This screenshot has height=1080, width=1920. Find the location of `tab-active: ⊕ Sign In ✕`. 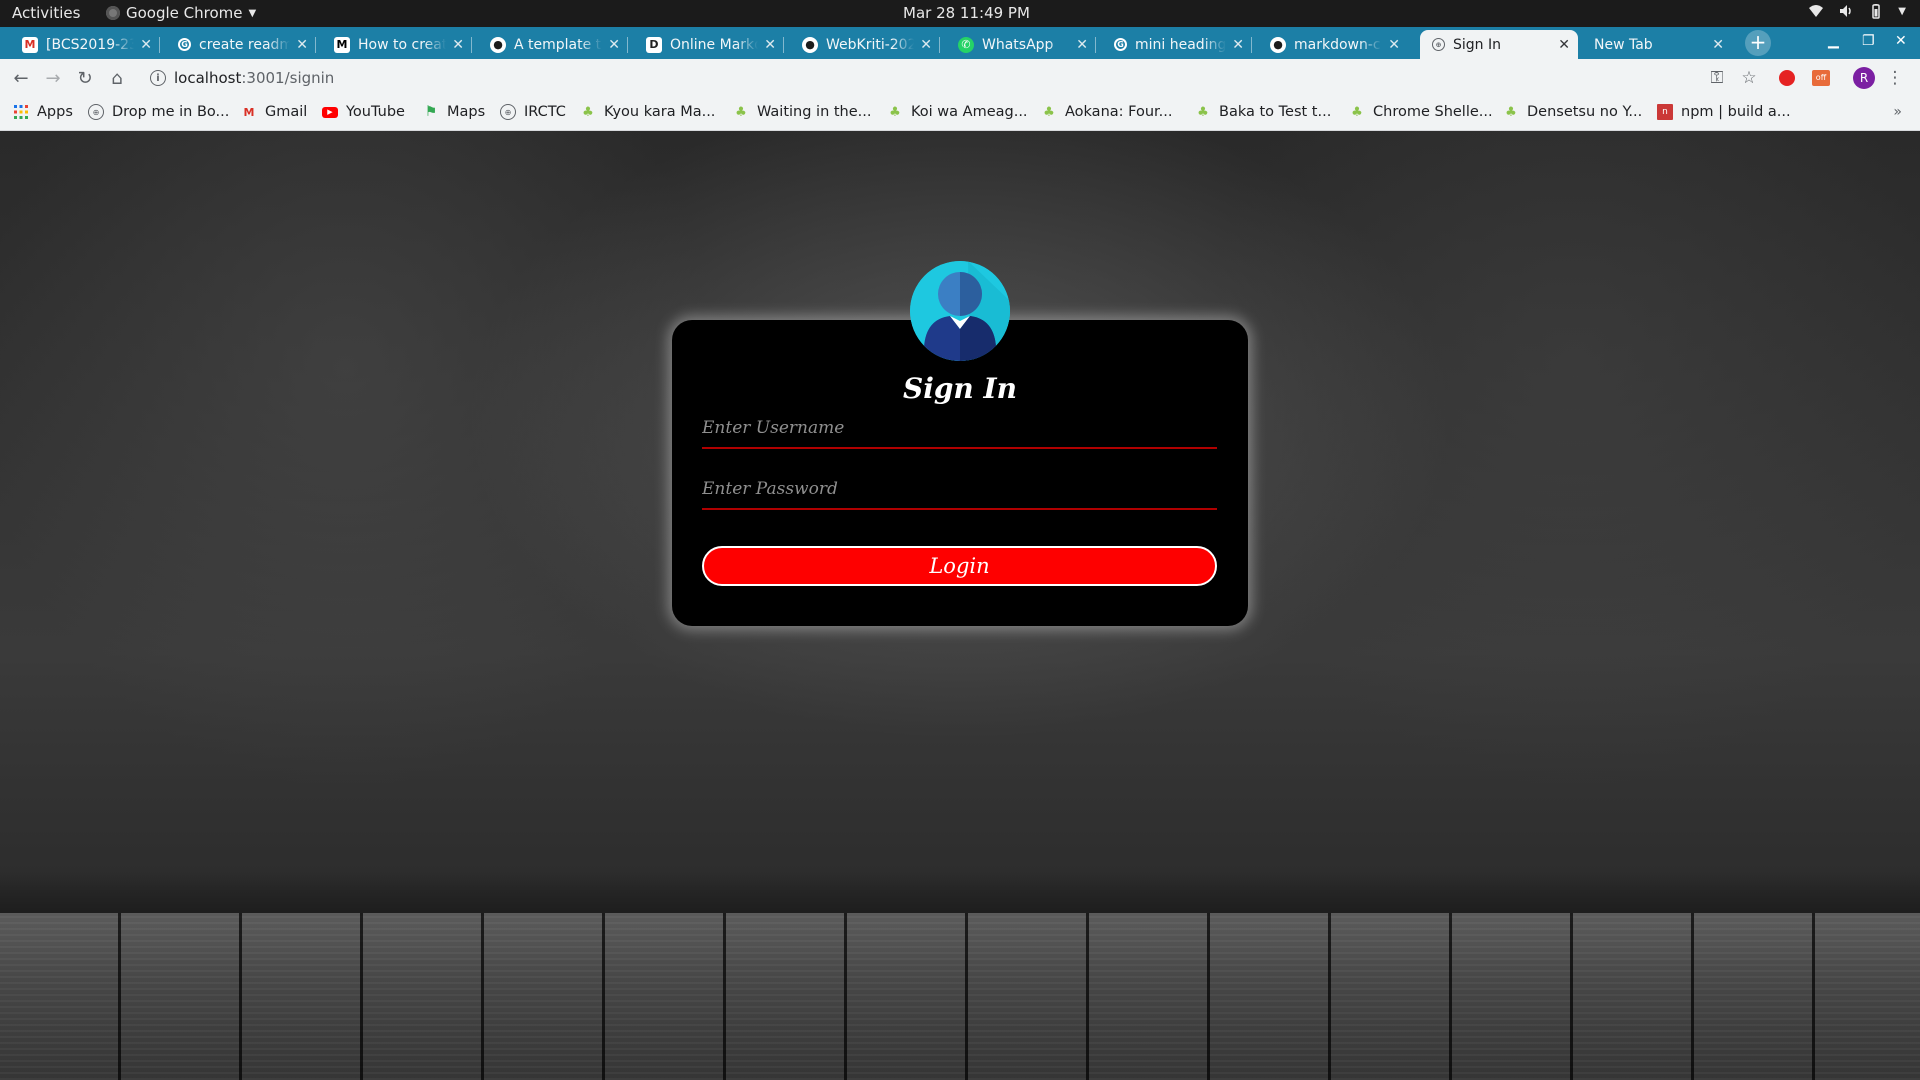

tab-active: ⊕ Sign In ✕ is located at coordinates (1499, 44).